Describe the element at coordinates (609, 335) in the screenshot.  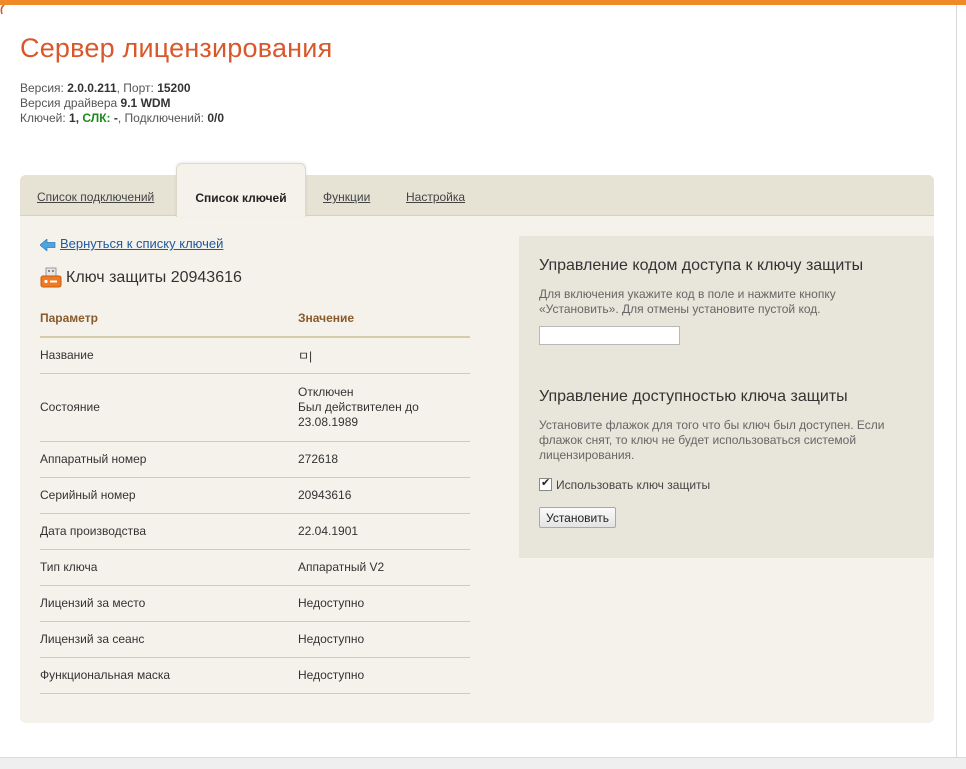
I see `access-code-input` at that location.